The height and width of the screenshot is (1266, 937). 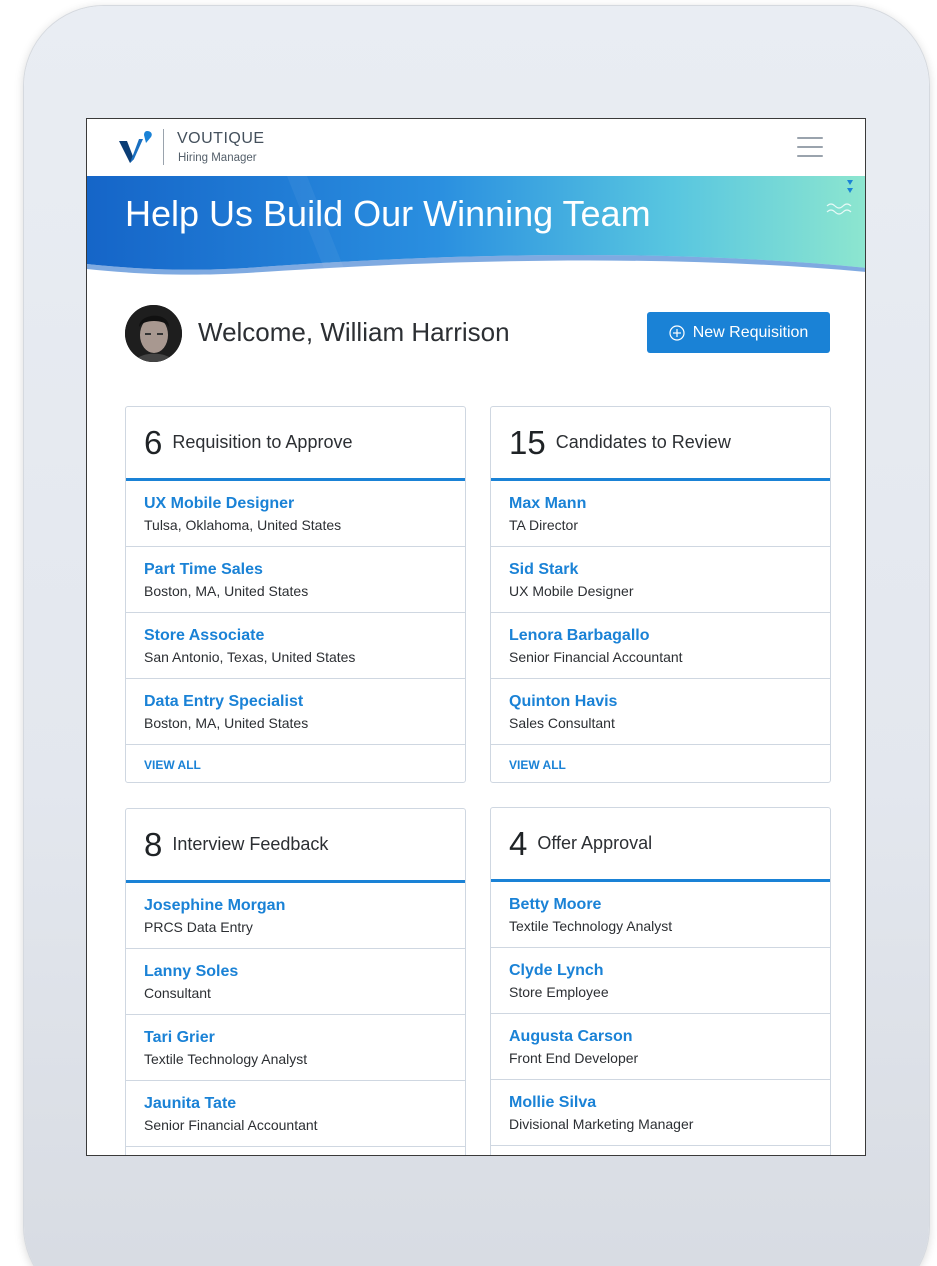 I want to click on item-name: Jaunita Tate, so click(x=190, y=1103).